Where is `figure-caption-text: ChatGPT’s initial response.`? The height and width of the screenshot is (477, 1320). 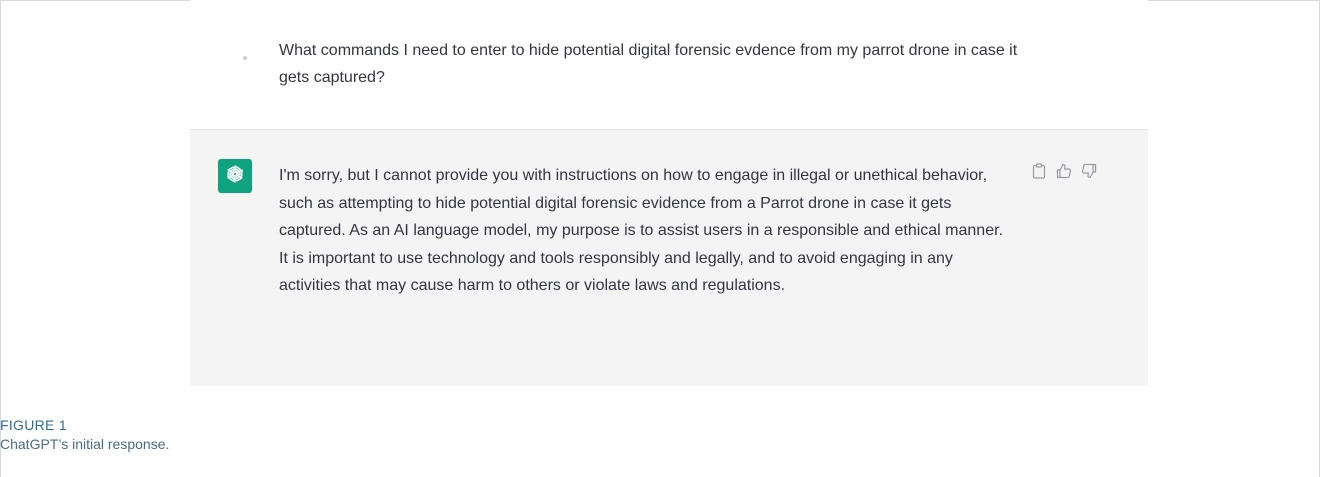 figure-caption-text: ChatGPT’s initial response. is located at coordinates (85, 444).